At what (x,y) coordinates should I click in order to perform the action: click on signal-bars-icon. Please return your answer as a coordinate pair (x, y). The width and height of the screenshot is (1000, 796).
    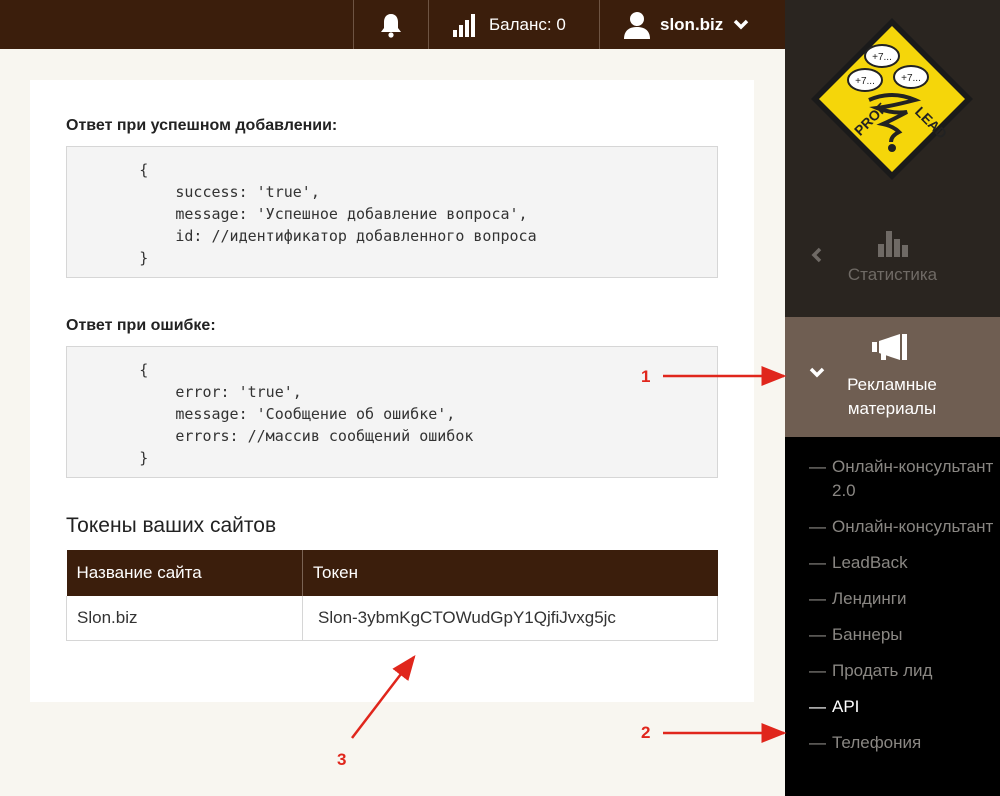
    Looking at the image, I should click on (464, 25).